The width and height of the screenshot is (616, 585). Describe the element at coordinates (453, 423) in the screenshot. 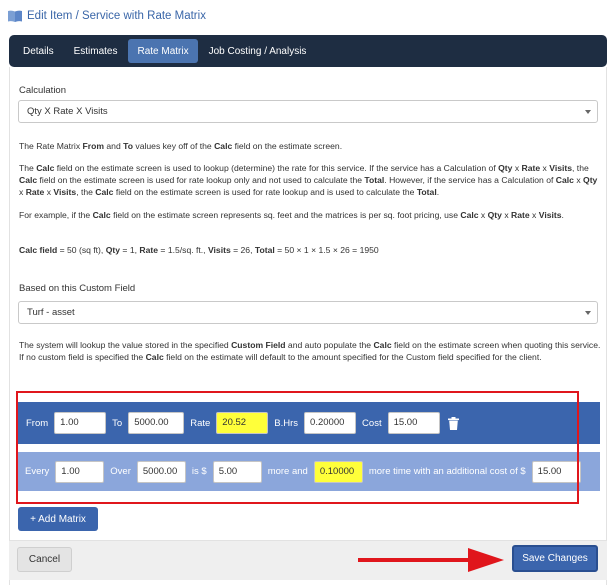

I see `trash-icon` at that location.